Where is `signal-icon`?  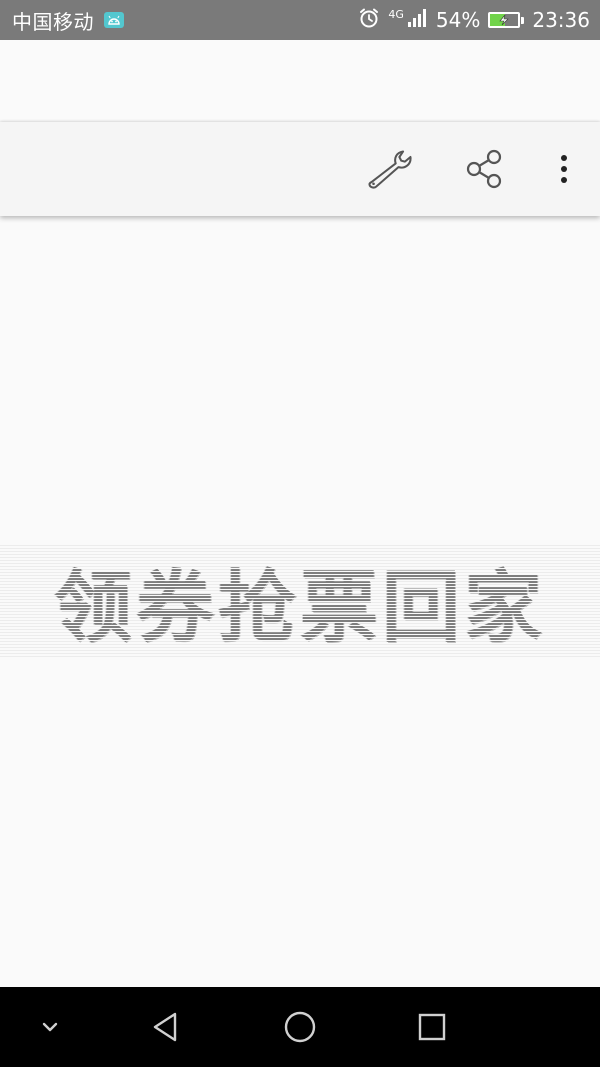
signal-icon is located at coordinates (417, 20).